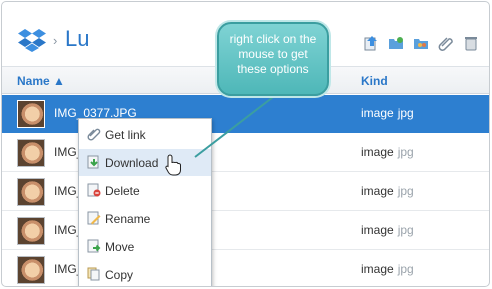 This screenshot has height=289, width=492. I want to click on hand-cursor-icon, so click(173, 165).